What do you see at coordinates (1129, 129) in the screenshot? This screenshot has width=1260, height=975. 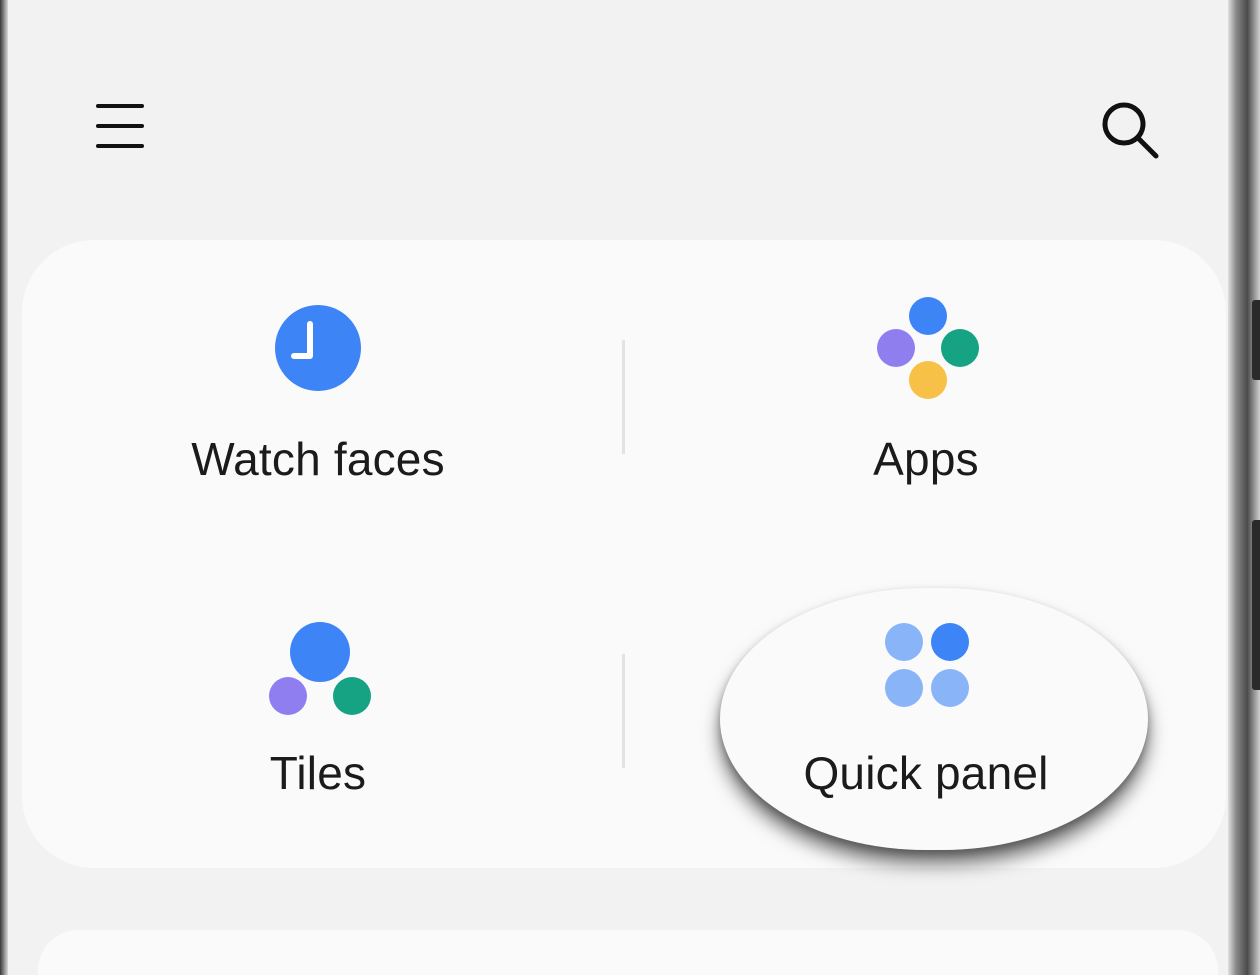 I see `search-icon` at bounding box center [1129, 129].